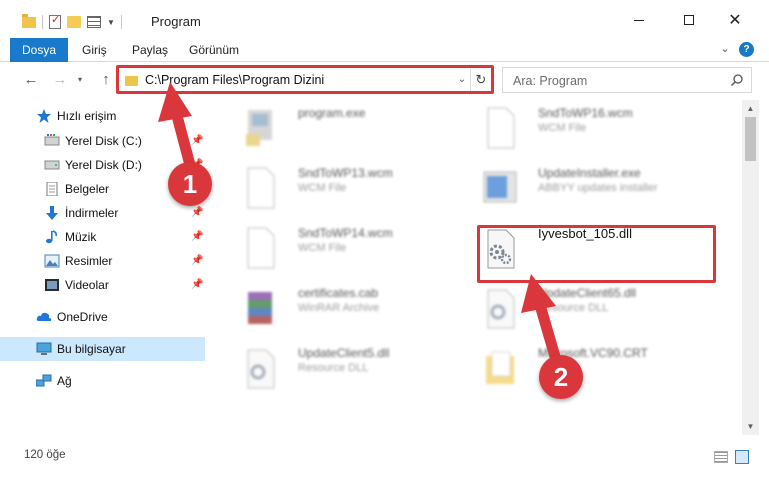 This screenshot has width=769, height=483. Describe the element at coordinates (573, 308) in the screenshot. I see `file-type: Resource DLL` at that location.